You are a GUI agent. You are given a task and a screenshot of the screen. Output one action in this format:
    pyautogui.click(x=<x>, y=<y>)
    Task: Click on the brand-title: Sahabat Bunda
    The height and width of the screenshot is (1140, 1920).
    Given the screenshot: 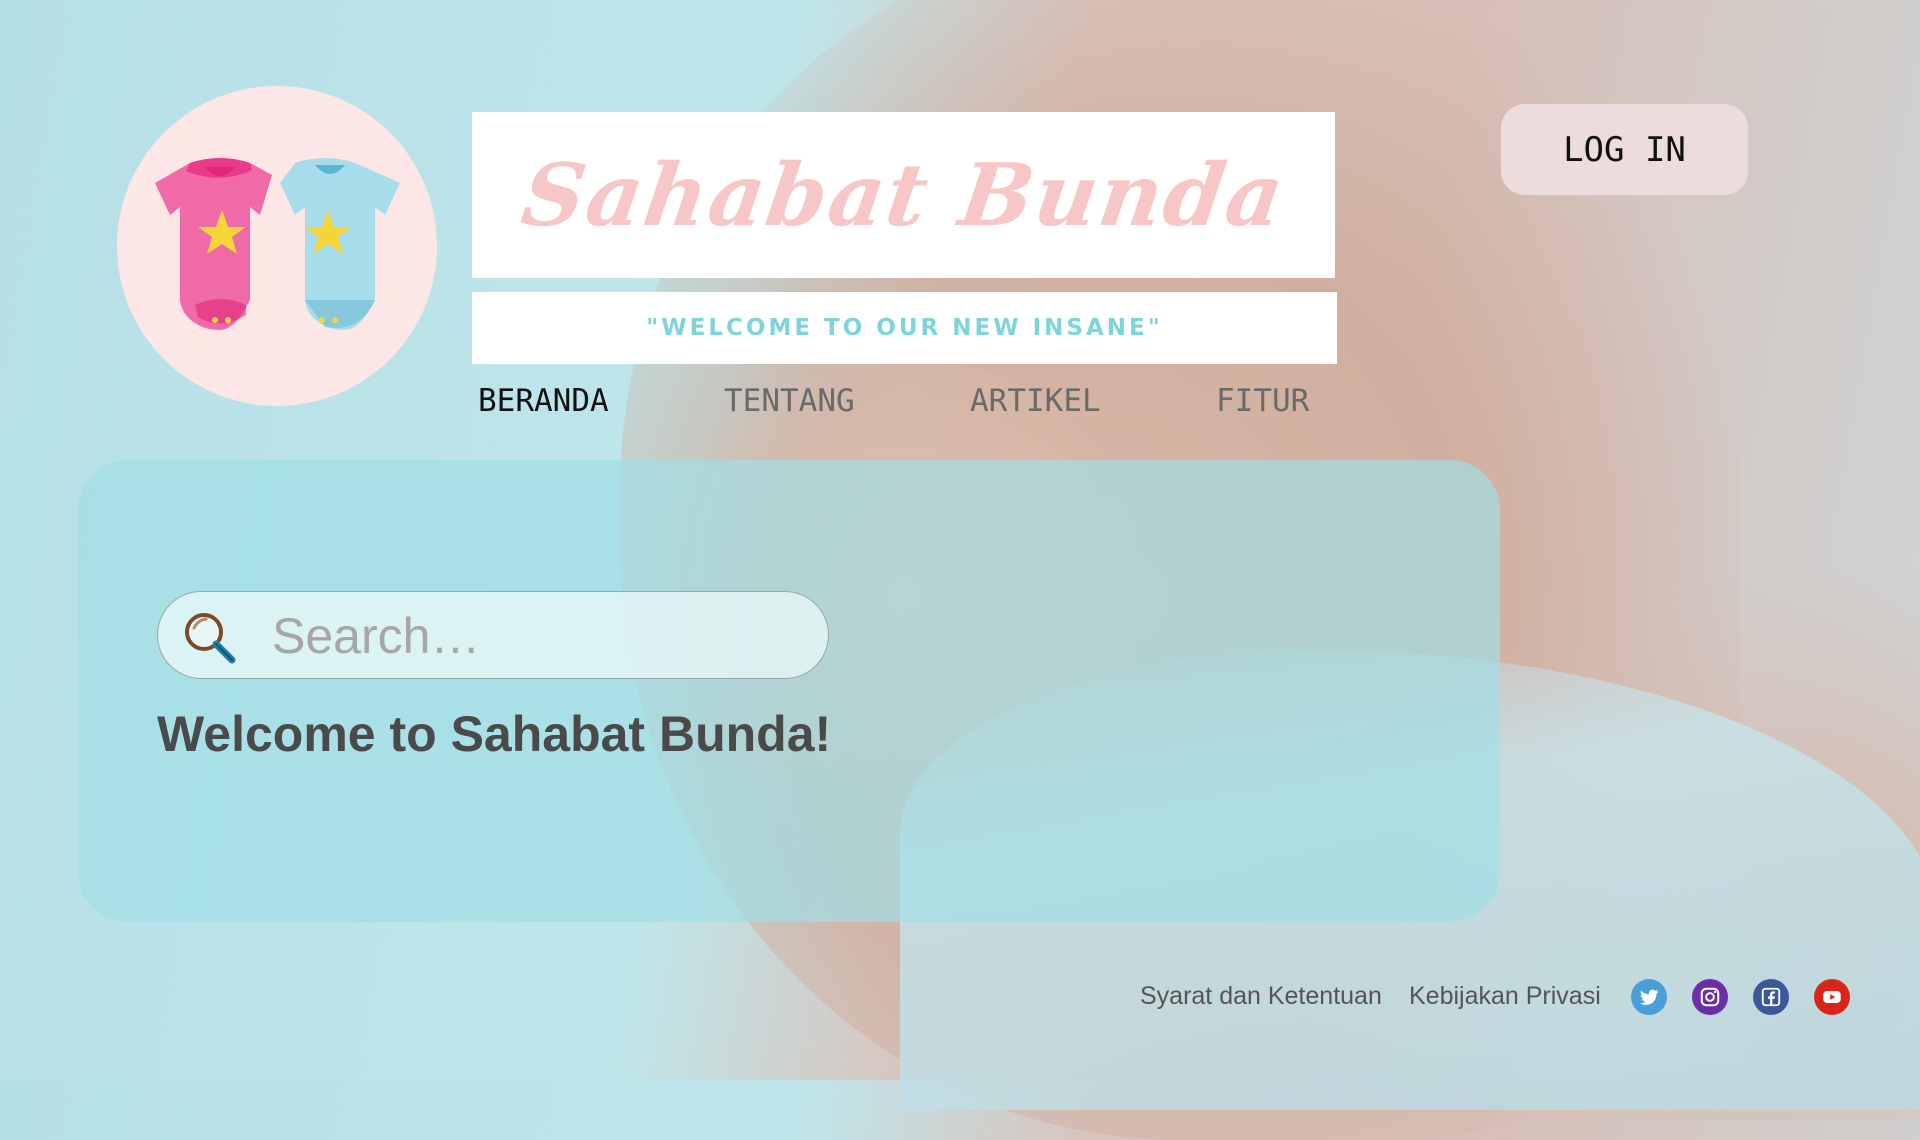 What is the action you would take?
    pyautogui.click(x=903, y=195)
    